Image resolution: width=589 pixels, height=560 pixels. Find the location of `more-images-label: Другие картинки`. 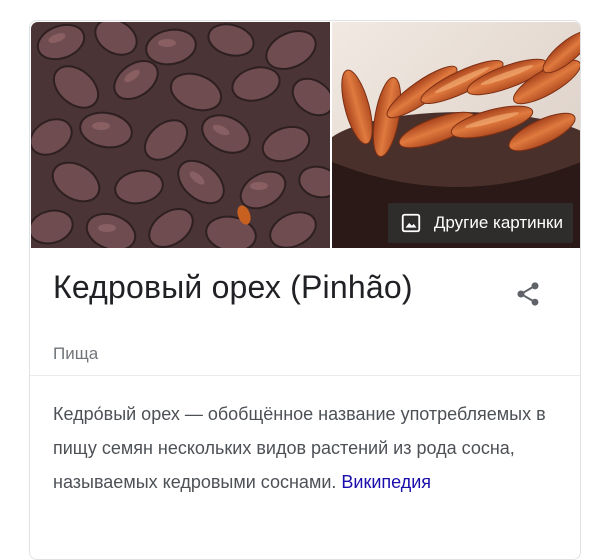

more-images-label: Другие картинки is located at coordinates (498, 222).